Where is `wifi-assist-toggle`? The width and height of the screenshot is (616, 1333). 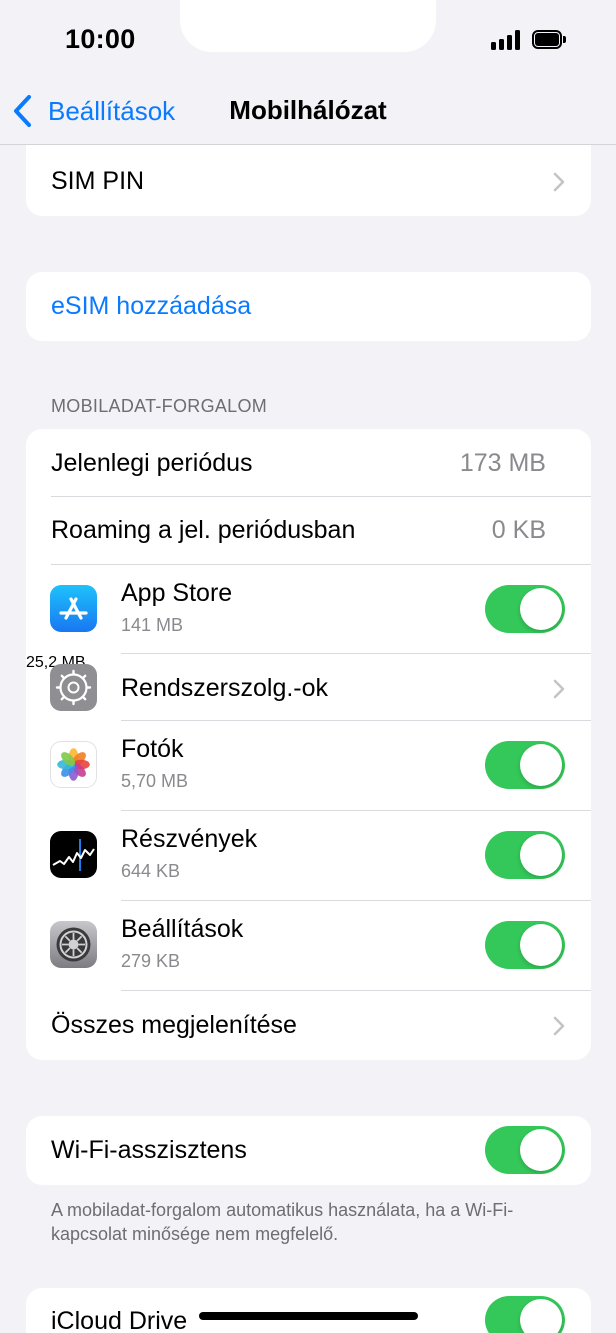 wifi-assist-toggle is located at coordinates (525, 1150).